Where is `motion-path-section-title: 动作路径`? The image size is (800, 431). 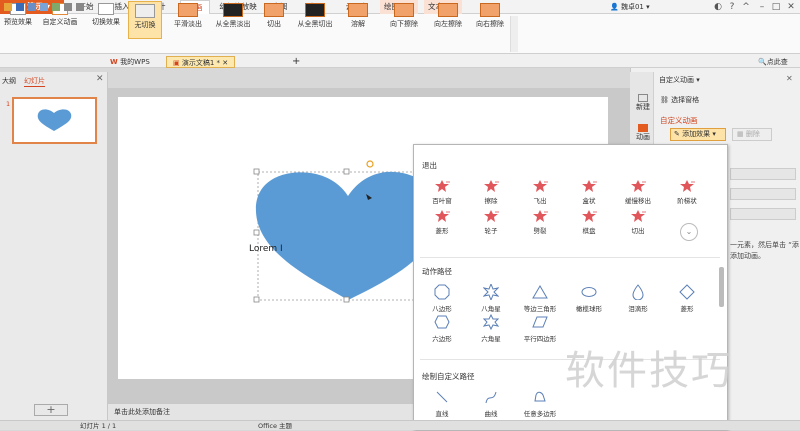 motion-path-section-title: 动作路径 is located at coordinates (437, 271).